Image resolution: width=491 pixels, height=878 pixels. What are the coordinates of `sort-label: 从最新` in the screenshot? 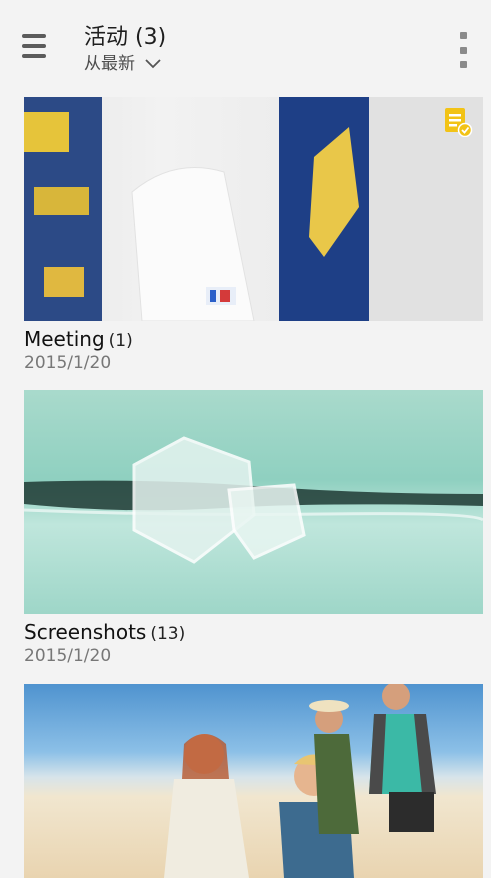 It's located at (109, 64).